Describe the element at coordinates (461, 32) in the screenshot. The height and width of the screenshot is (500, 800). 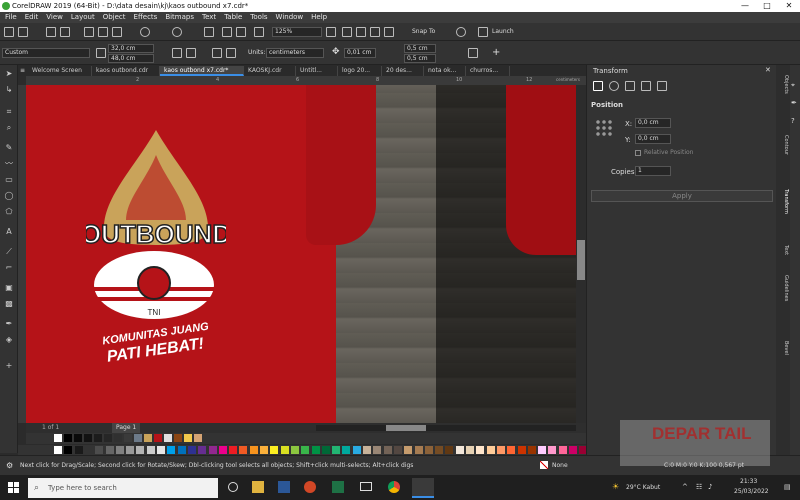
I see `options-gear-icon` at that location.